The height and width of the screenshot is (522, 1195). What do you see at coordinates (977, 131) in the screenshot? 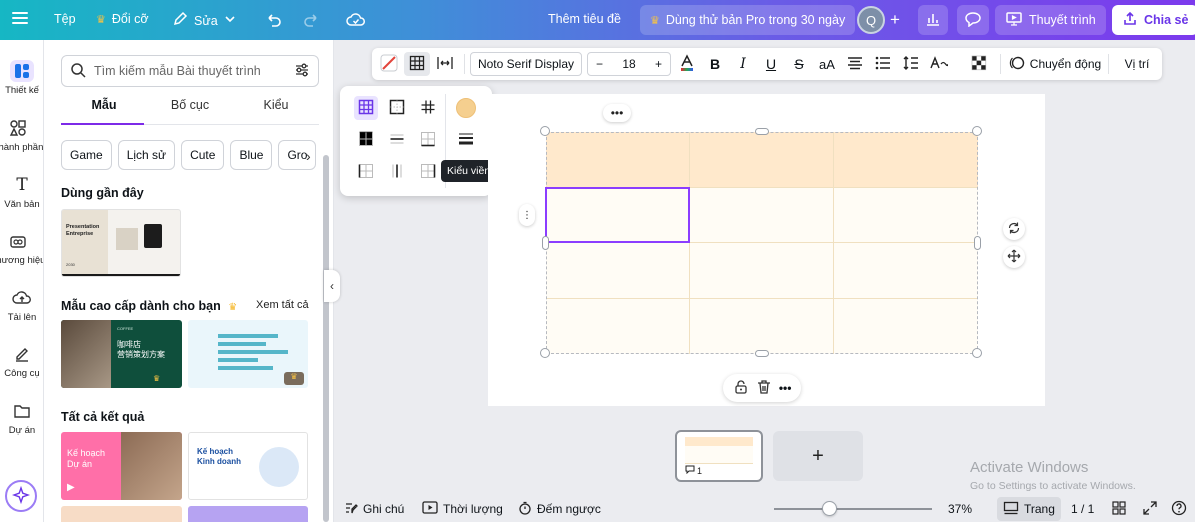
I see `resize-handle-ne` at bounding box center [977, 131].